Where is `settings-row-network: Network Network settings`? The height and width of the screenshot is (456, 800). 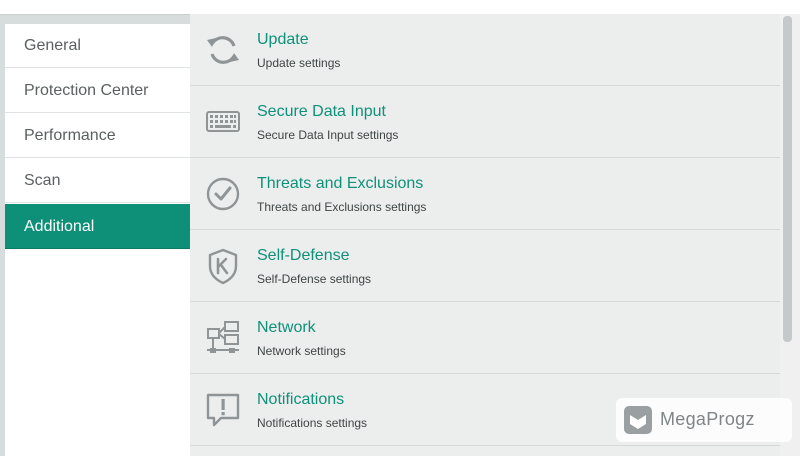
settings-row-network: Network Network settings is located at coordinates (485, 338).